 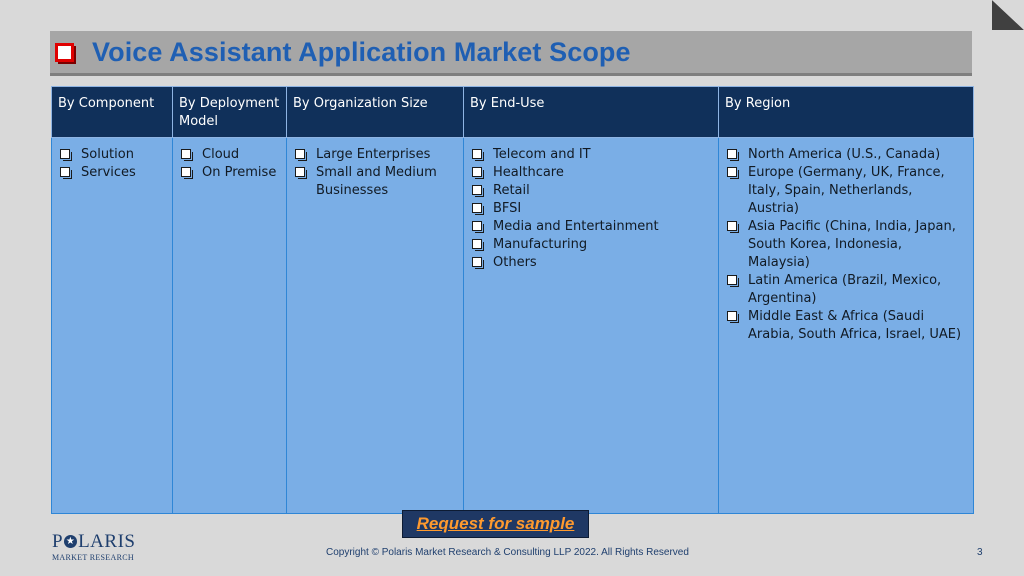 What do you see at coordinates (591, 173) in the screenshot?
I see `list-item: Healthcare` at bounding box center [591, 173].